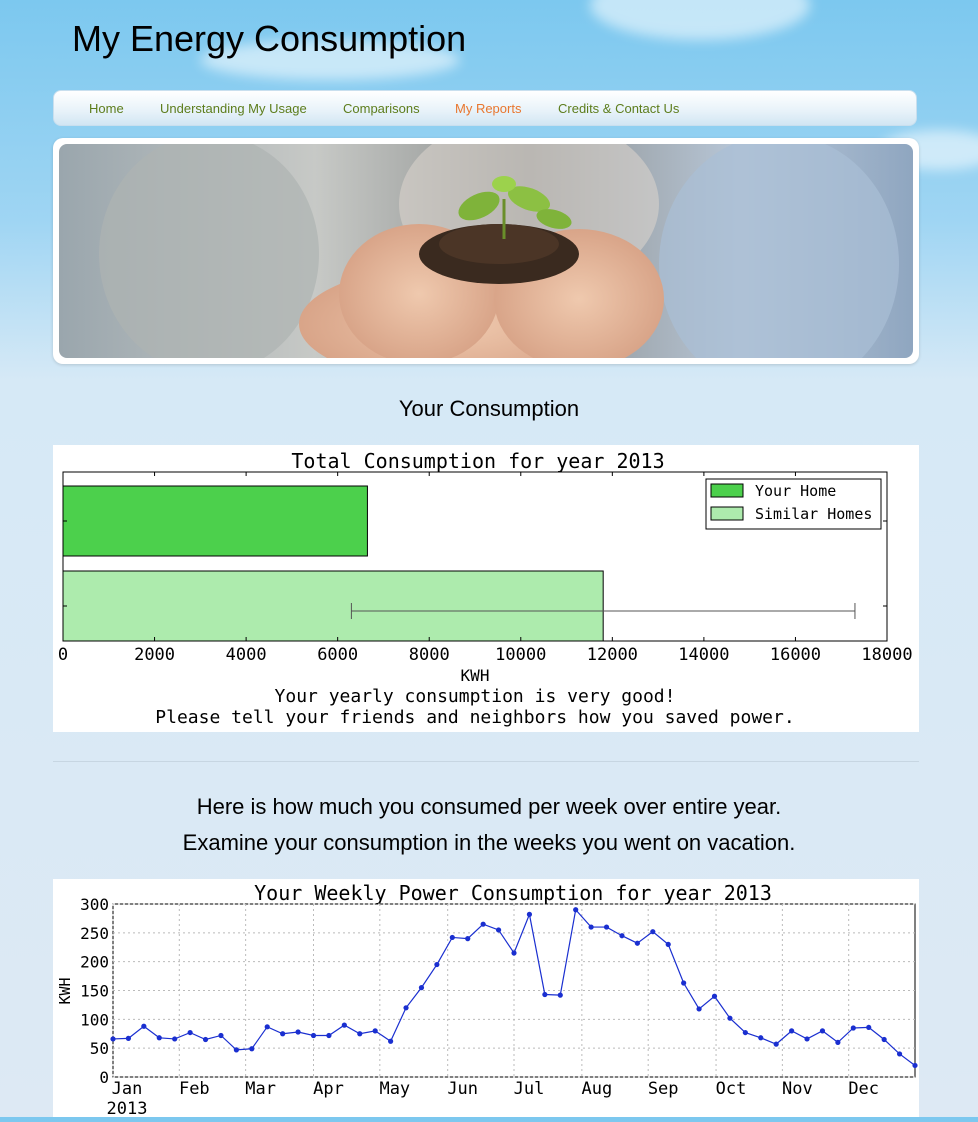 This screenshot has height=1122, width=978. What do you see at coordinates (486, 761) in the screenshot?
I see `section-divider` at bounding box center [486, 761].